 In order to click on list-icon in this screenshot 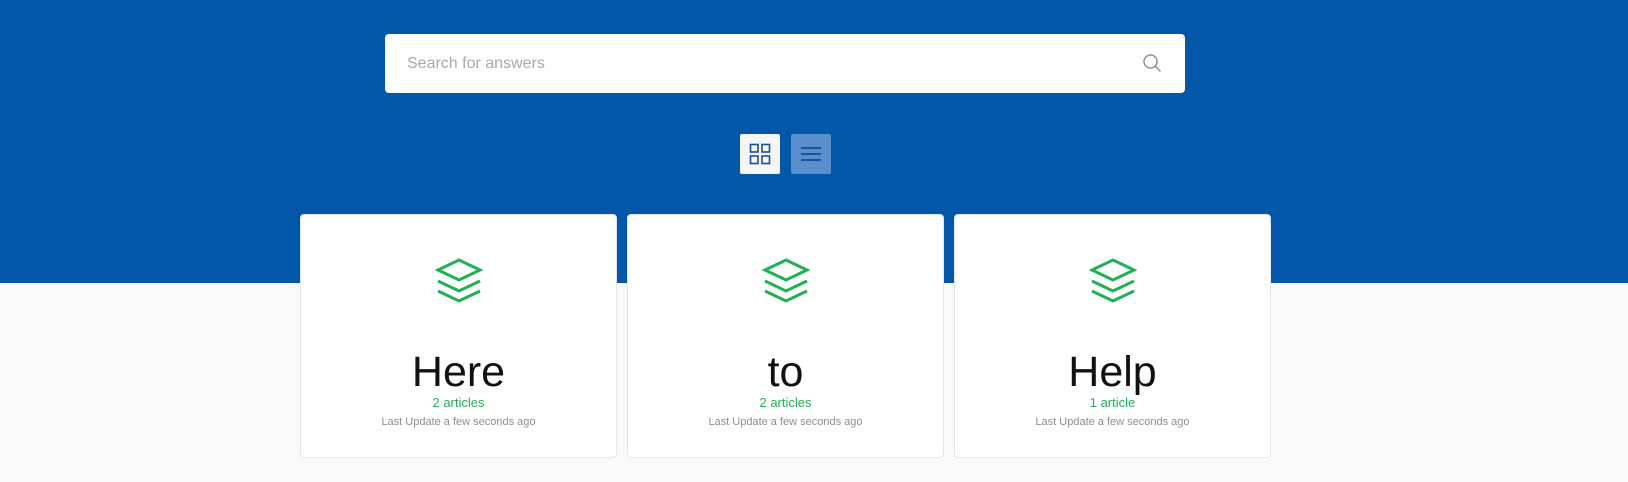, I will do `click(811, 154)`.